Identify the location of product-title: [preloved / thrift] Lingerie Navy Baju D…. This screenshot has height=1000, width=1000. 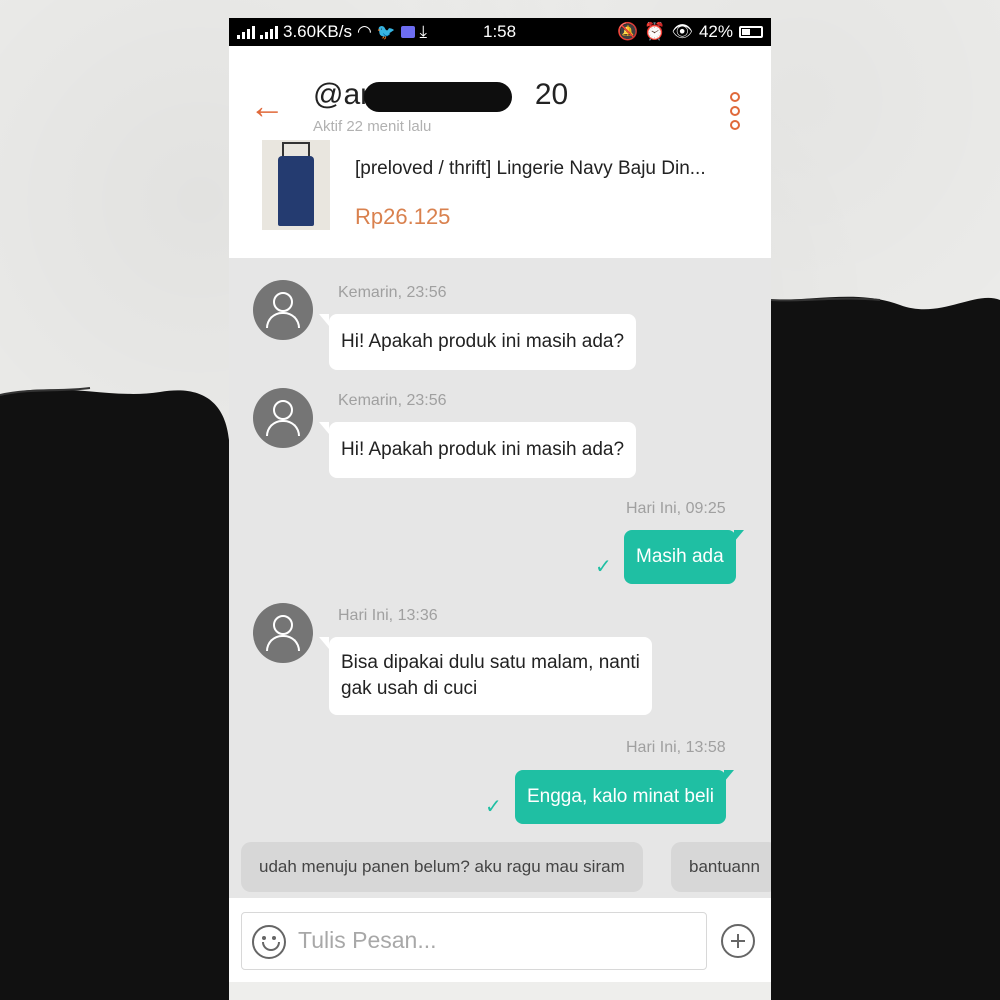
(530, 168).